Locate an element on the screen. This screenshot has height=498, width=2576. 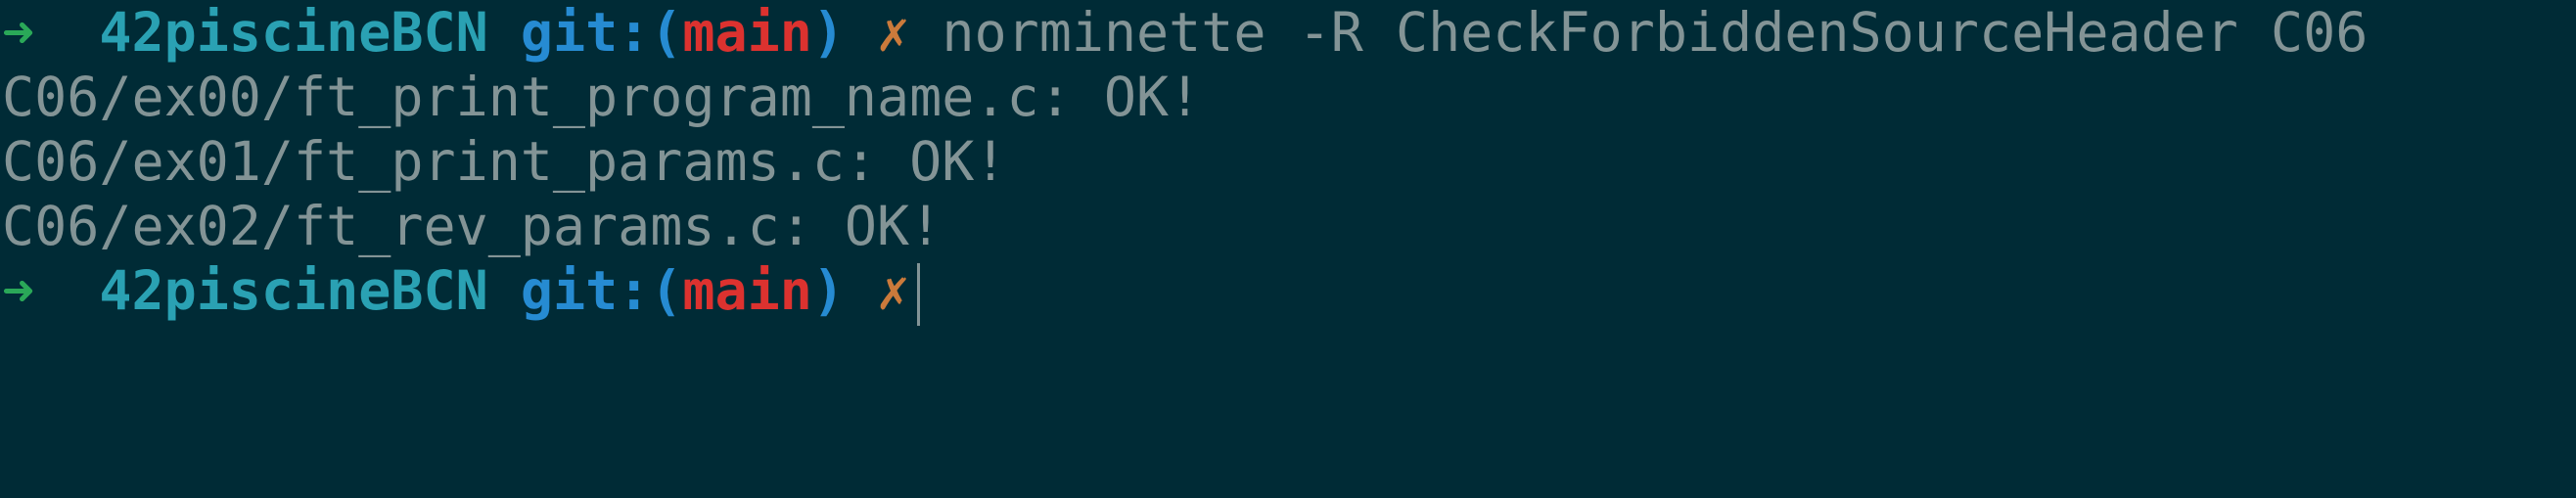
prompt-line-2: ➜ 42piscineBCN git:(main) ✗ is located at coordinates (1288, 292).